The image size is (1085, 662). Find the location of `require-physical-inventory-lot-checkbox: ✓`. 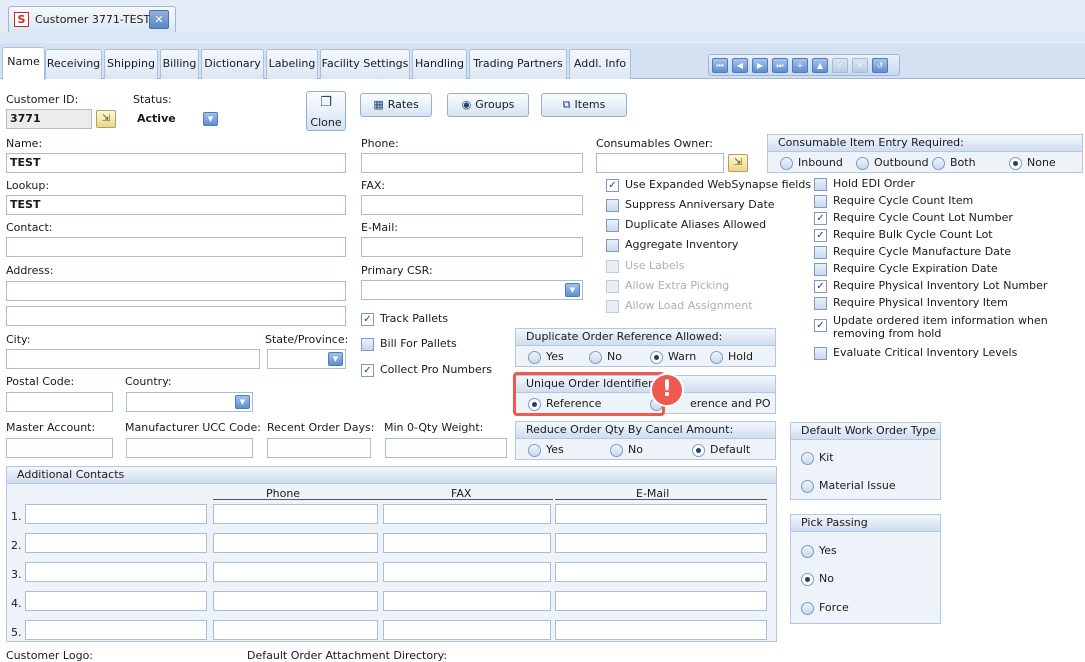

require-physical-inventory-lot-checkbox: ✓ is located at coordinates (820, 286).